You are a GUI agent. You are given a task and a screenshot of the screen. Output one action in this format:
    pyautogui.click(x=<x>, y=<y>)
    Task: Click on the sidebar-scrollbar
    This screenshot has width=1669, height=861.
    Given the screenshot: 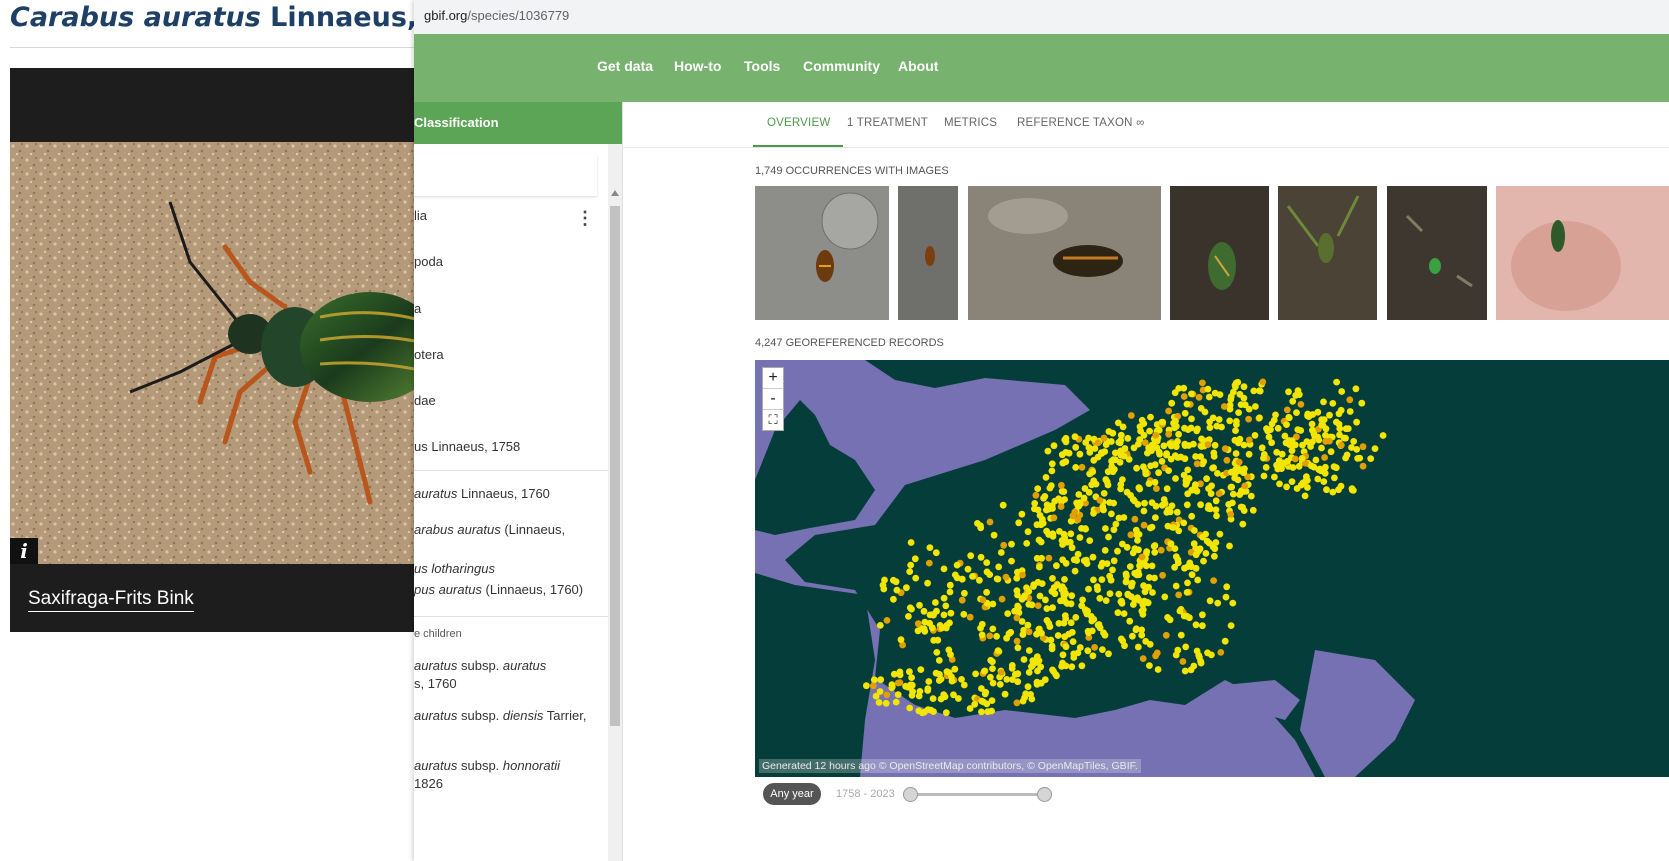 What is the action you would take?
    pyautogui.click(x=615, y=502)
    